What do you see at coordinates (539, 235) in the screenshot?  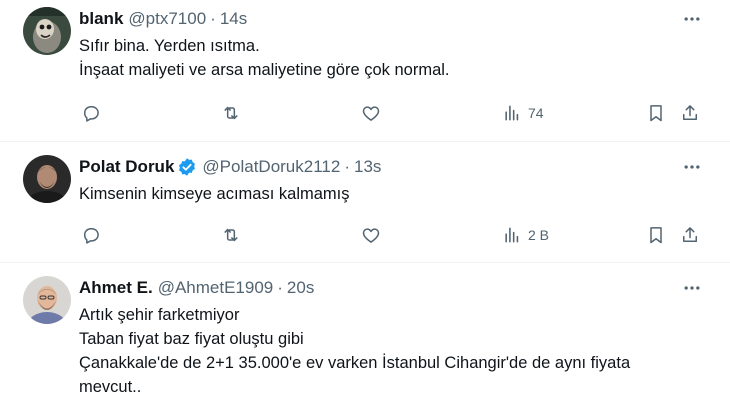 I see `views-count: 2 B` at bounding box center [539, 235].